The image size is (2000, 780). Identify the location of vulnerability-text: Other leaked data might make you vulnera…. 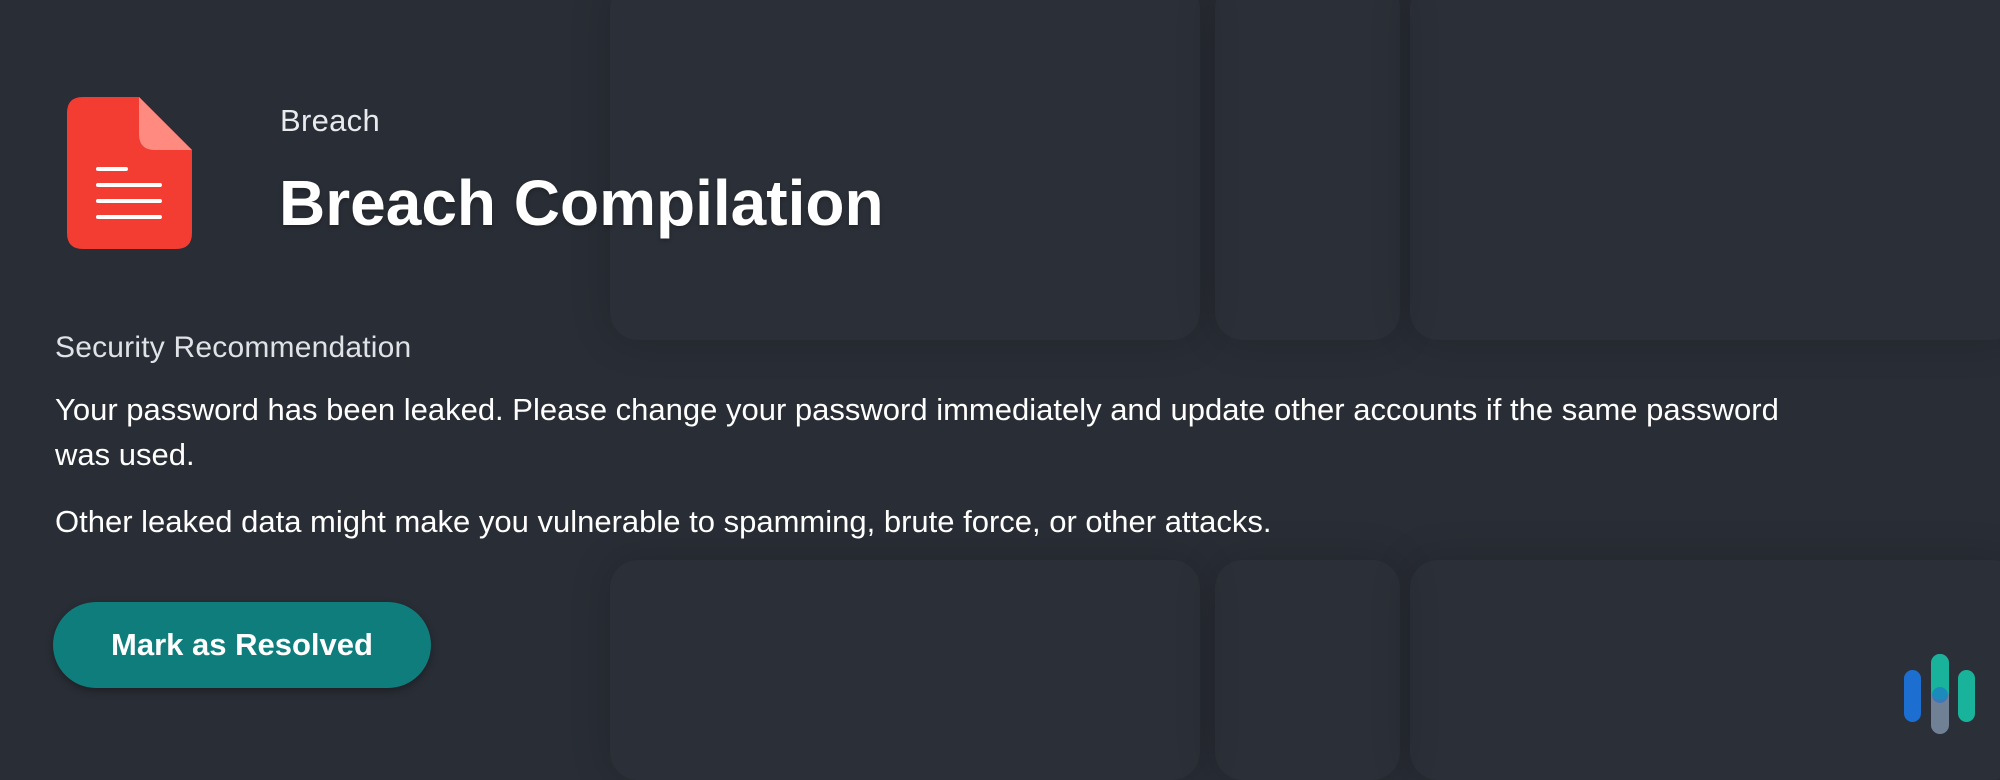
(663, 521).